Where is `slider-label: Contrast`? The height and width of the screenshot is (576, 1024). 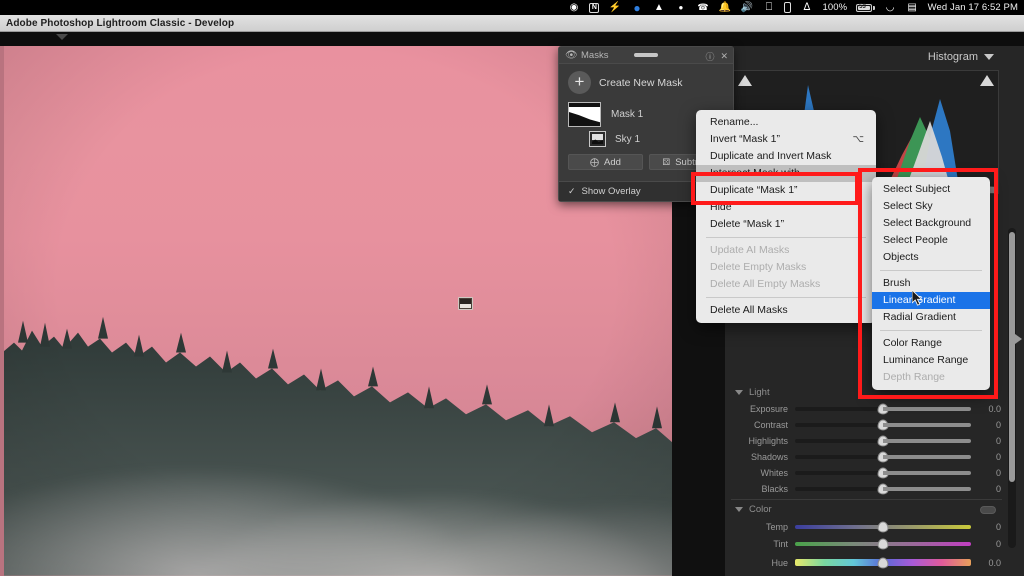
slider-label: Contrast is located at coordinates (770, 424).